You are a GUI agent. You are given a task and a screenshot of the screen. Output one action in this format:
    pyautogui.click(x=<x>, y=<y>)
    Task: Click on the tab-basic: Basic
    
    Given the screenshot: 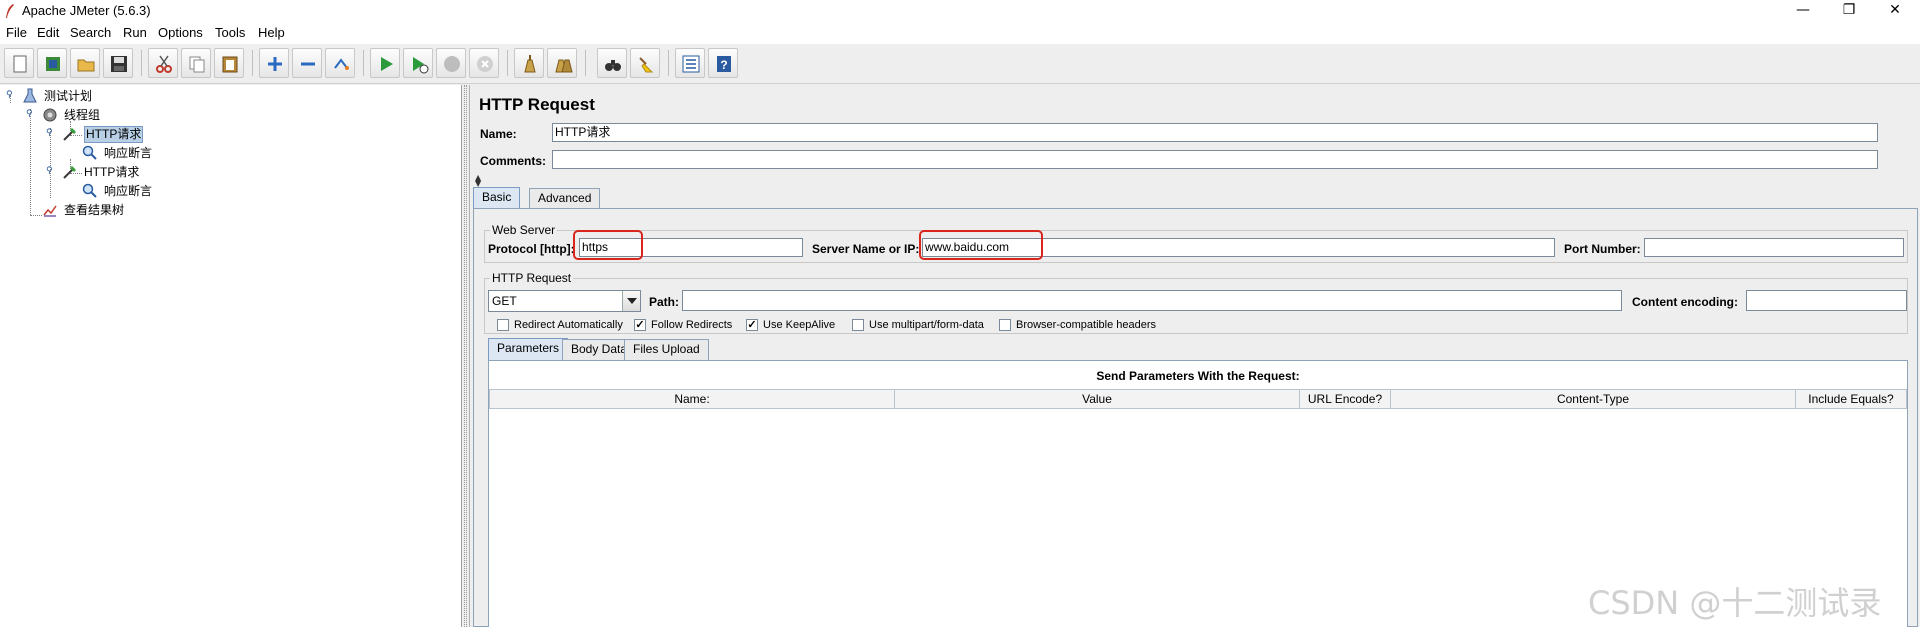 What is the action you would take?
    pyautogui.click(x=497, y=198)
    